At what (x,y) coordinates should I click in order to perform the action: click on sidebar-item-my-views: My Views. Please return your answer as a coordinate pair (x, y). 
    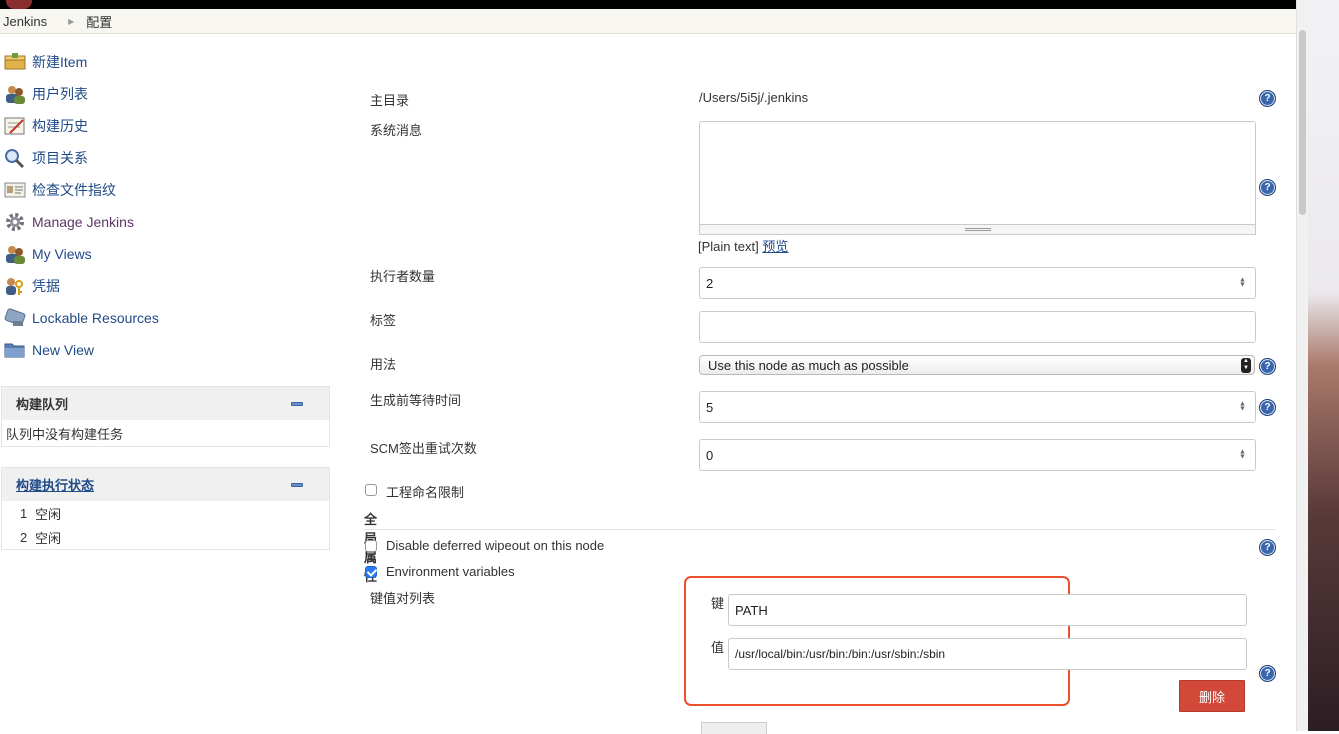
    Looking at the image, I should click on (165, 254).